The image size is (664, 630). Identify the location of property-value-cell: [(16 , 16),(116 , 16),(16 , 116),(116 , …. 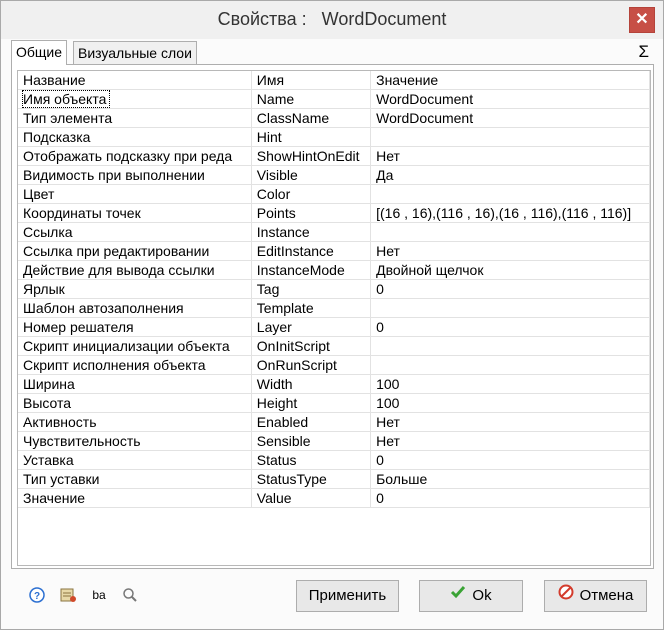
(510, 213).